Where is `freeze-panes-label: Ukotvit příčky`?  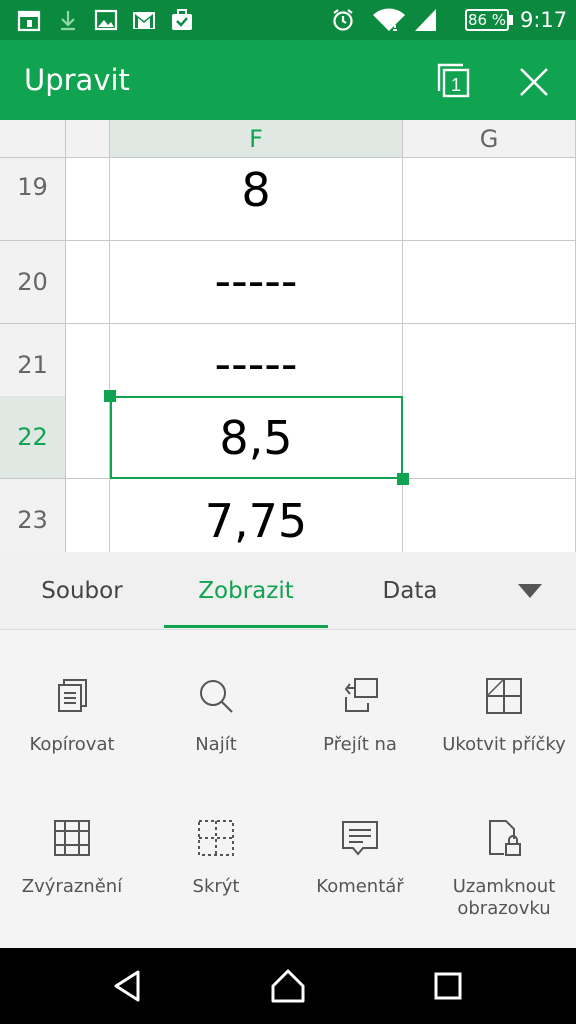
freeze-panes-label: Ukotvit příčky is located at coordinates (504, 744).